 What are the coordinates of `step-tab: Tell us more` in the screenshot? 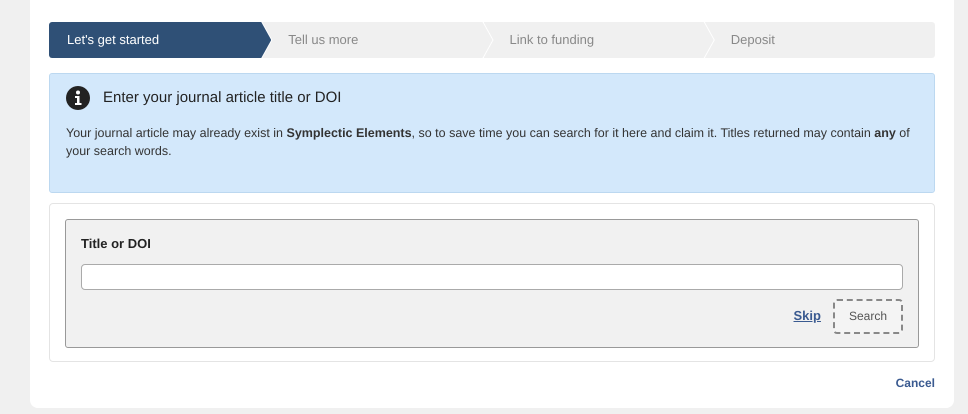 It's located at (377, 40).